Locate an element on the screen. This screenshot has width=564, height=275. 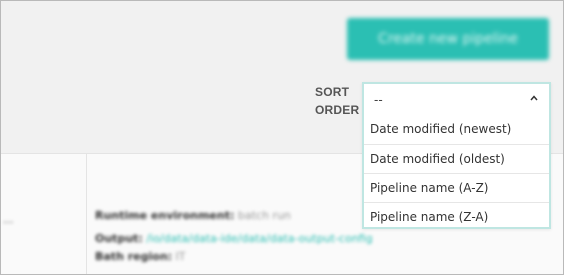
sort-option-date-newest: Date modified (newest) is located at coordinates (456, 129).